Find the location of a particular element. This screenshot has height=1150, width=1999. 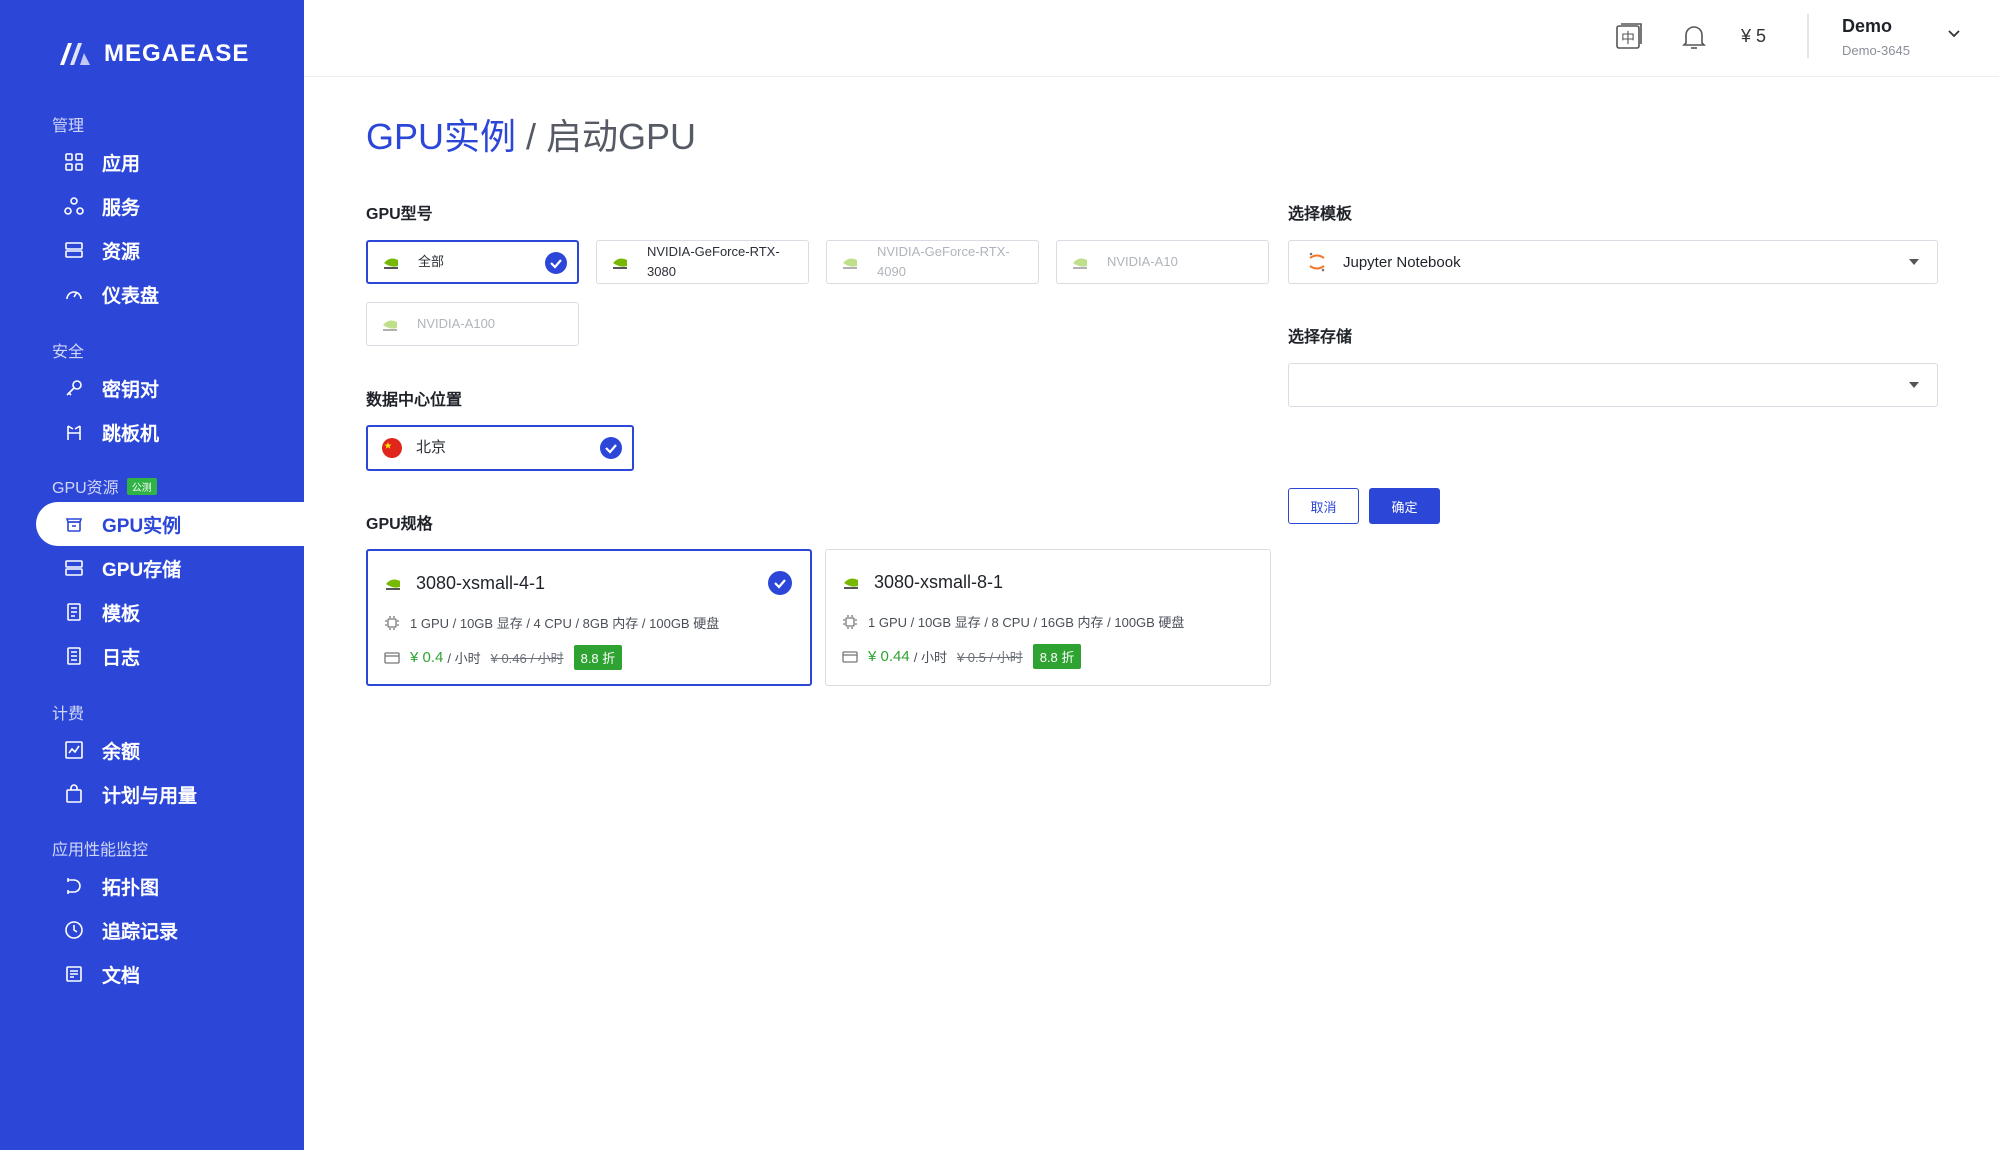

megaease-logo-icon is located at coordinates (75, 54).